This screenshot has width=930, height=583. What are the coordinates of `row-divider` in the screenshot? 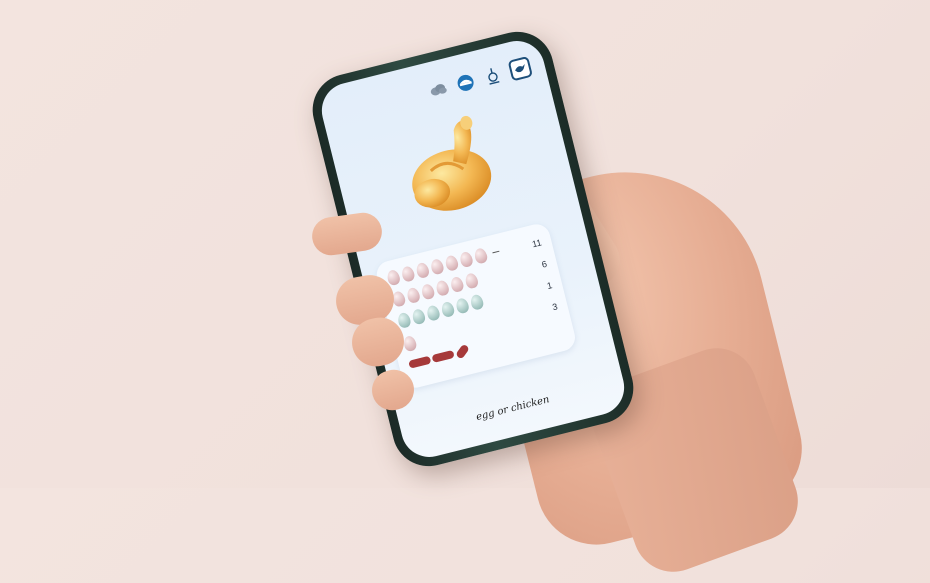 It's located at (496, 252).